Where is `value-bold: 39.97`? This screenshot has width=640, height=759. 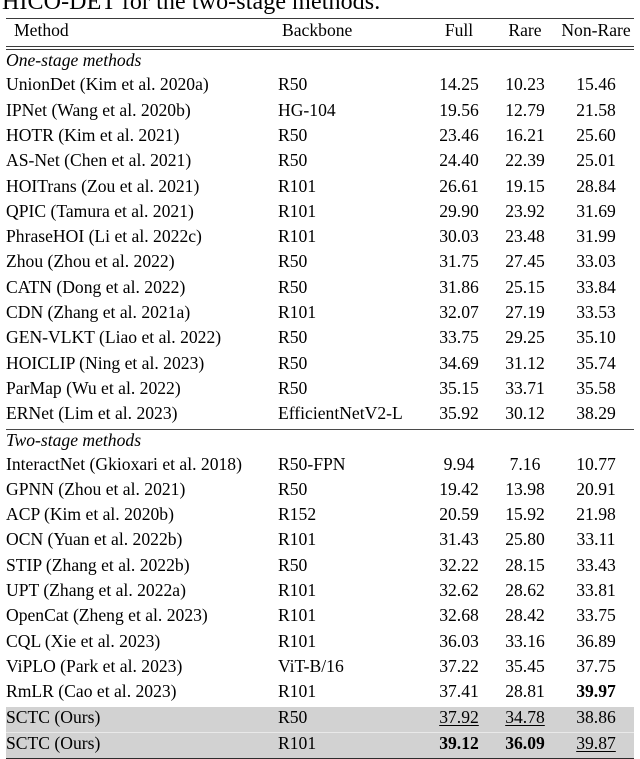 value-bold: 39.97 is located at coordinates (596, 691).